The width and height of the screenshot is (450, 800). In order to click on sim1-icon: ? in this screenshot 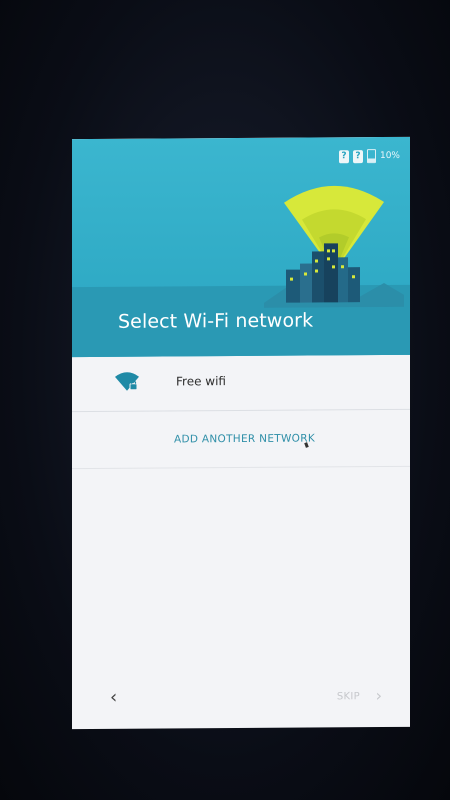, I will do `click(343, 156)`.